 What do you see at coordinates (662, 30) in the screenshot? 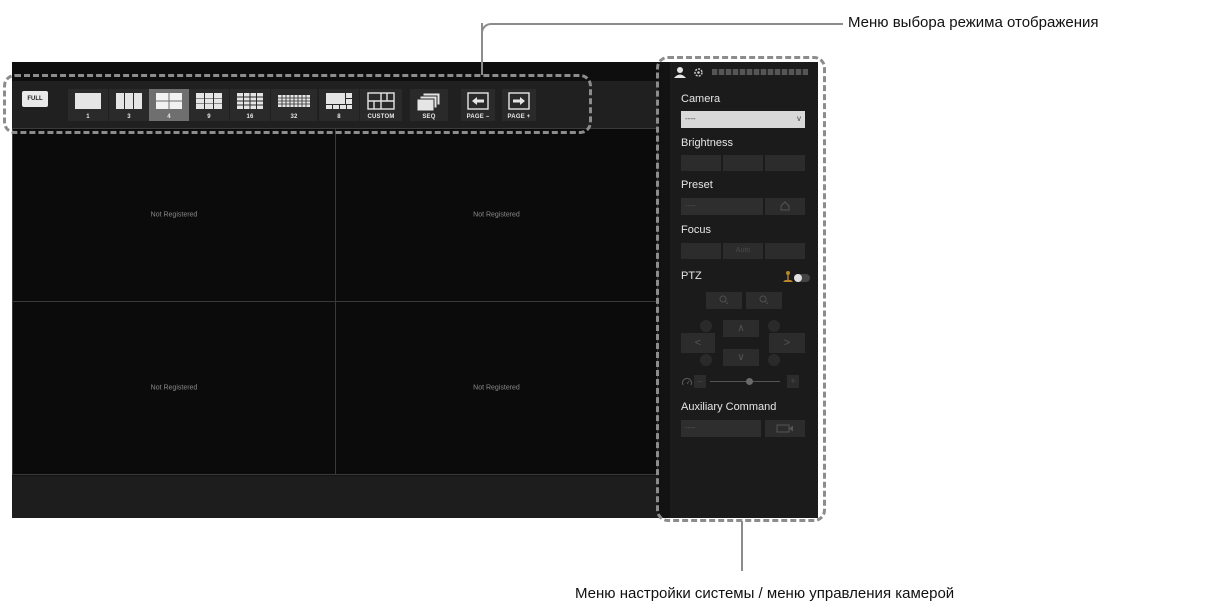
I see `callout-line-top` at bounding box center [662, 30].